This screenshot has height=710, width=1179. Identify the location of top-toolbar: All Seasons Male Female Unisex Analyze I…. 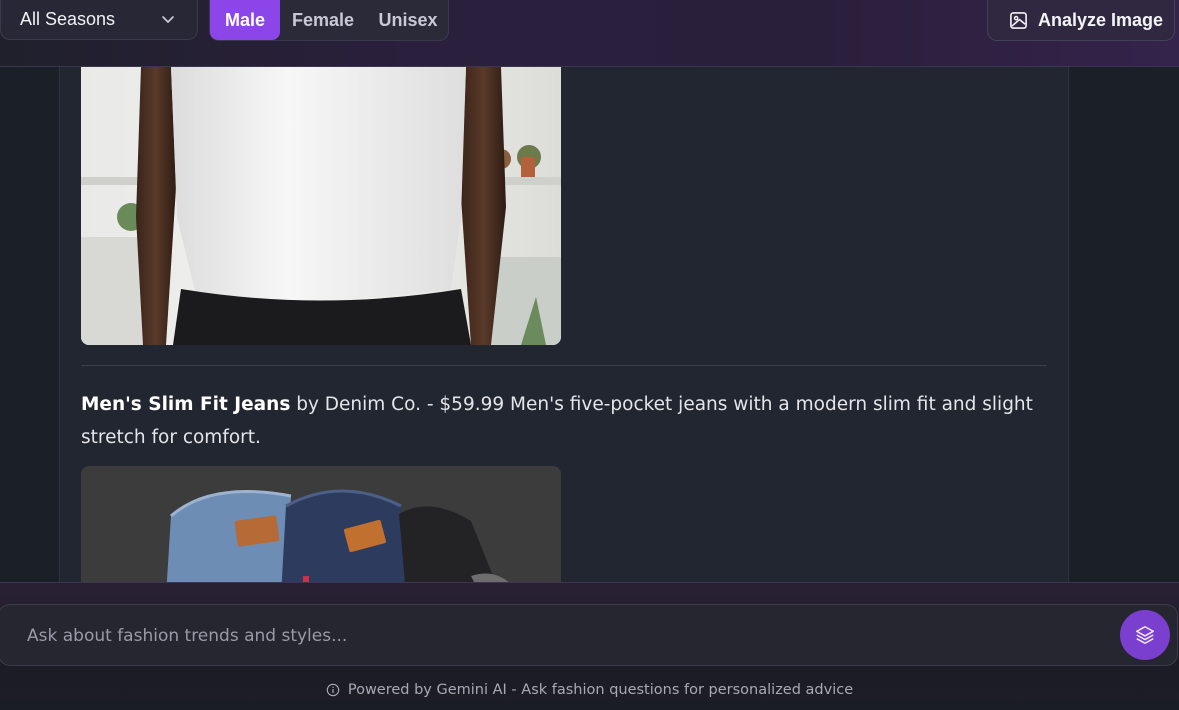
(589, 33).